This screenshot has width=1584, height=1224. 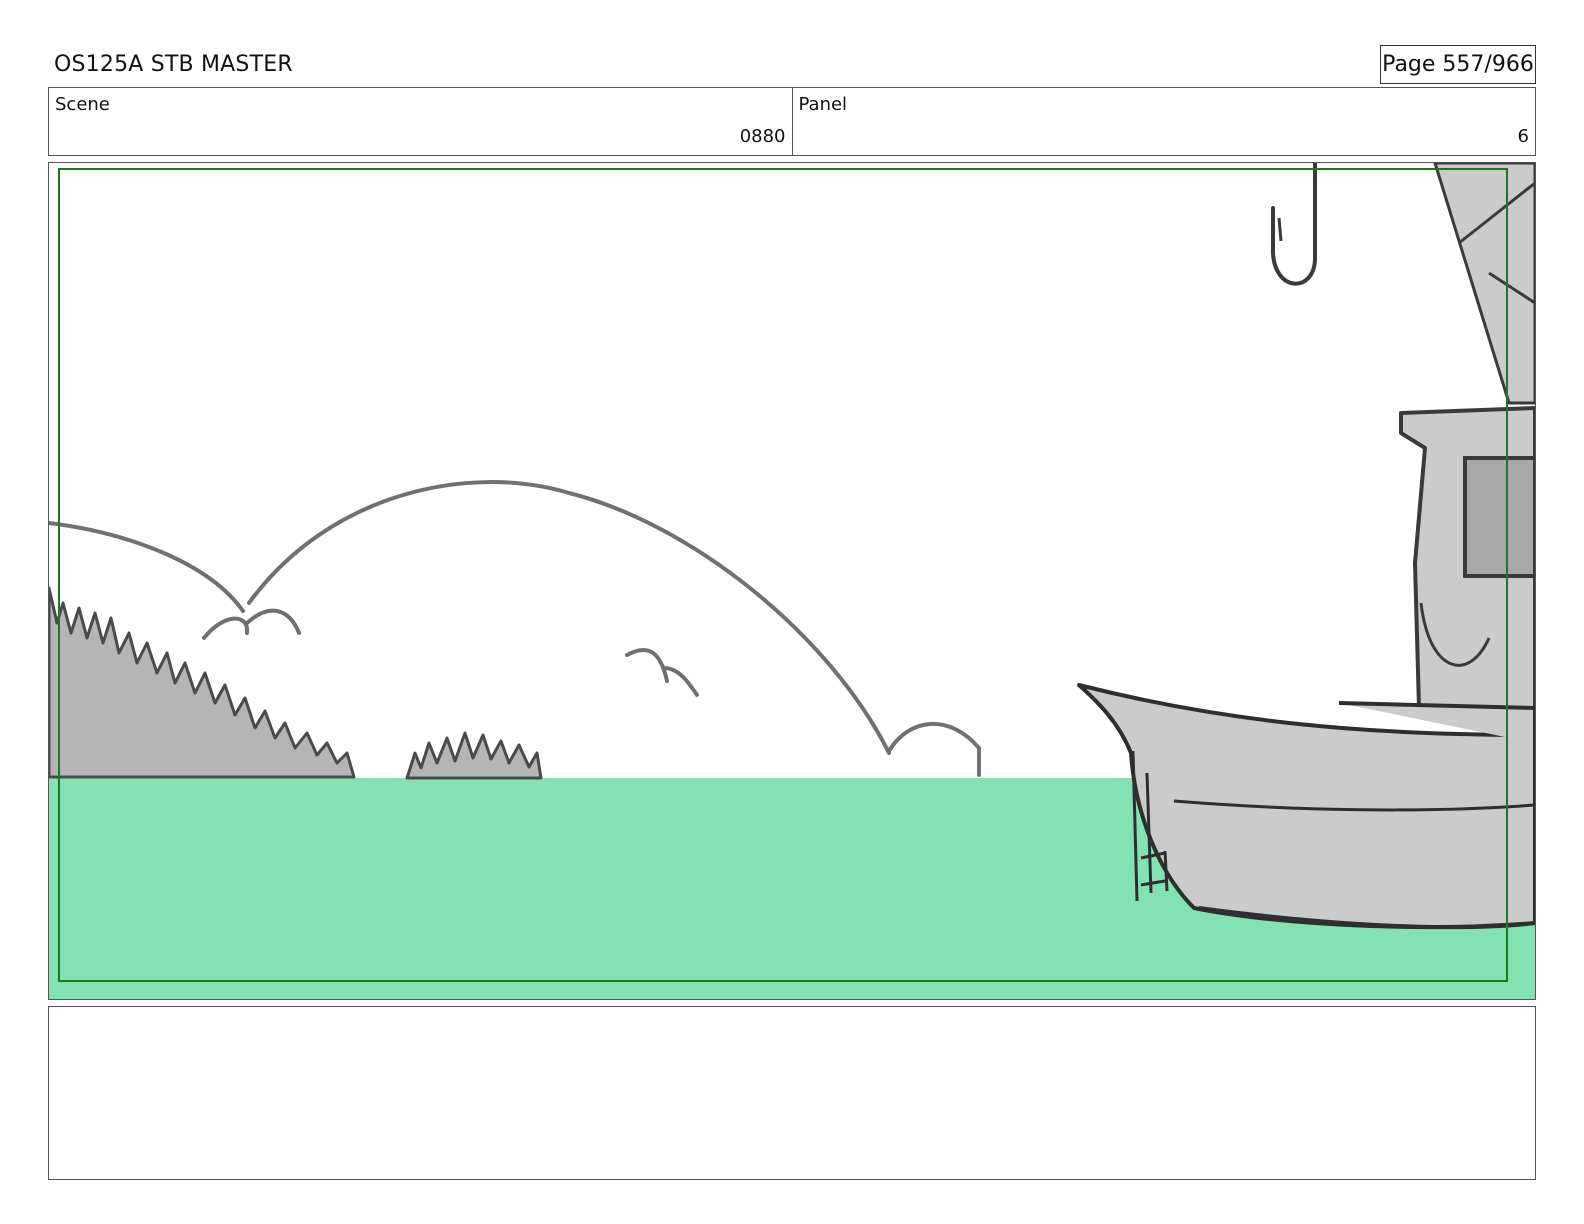 I want to click on scene-label: Scene, so click(x=82, y=104).